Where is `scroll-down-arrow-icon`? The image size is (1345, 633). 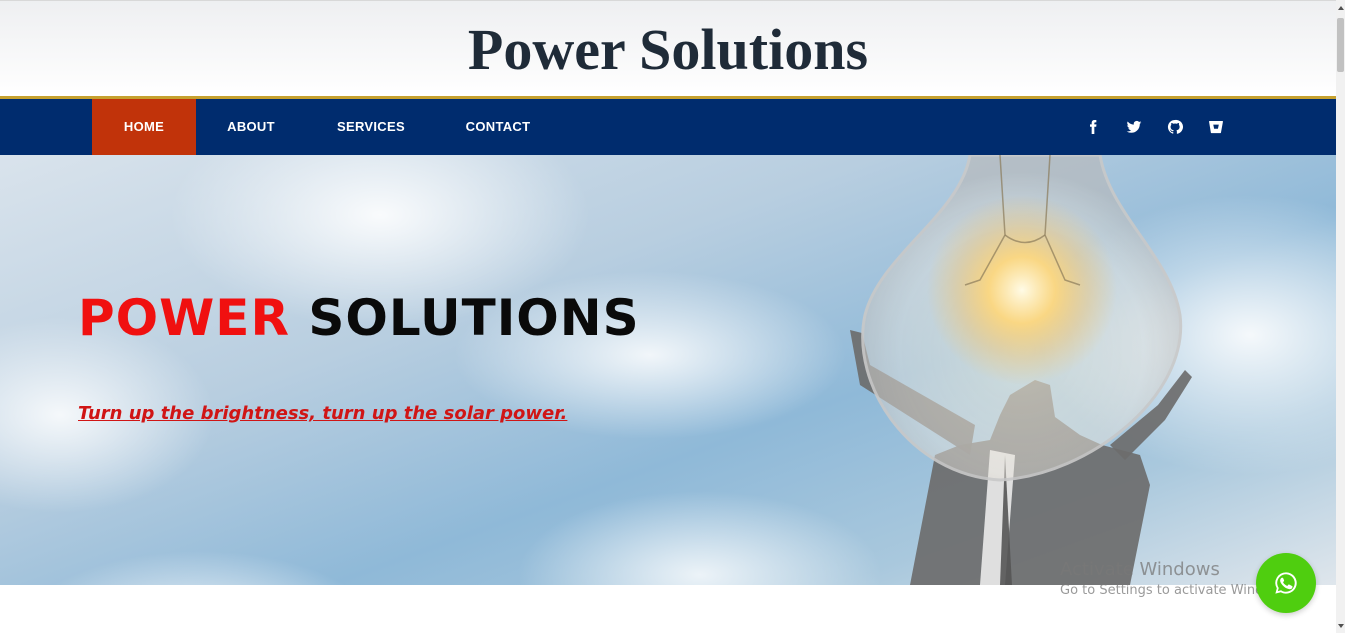 scroll-down-arrow-icon is located at coordinates (1341, 626).